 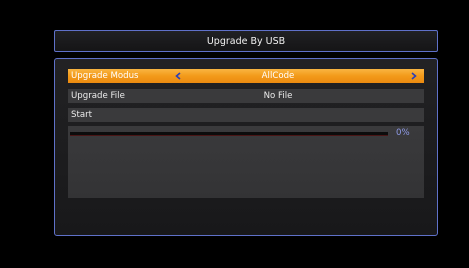 I want to click on start-label: Start, so click(x=81, y=115).